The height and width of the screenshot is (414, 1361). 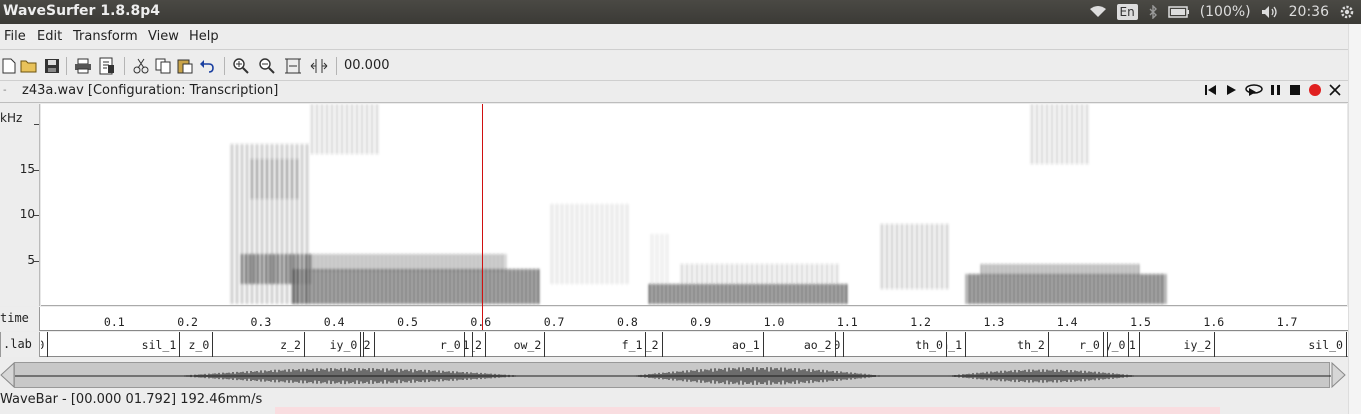 I want to click on zoom-selection-icon, so click(x=319, y=66).